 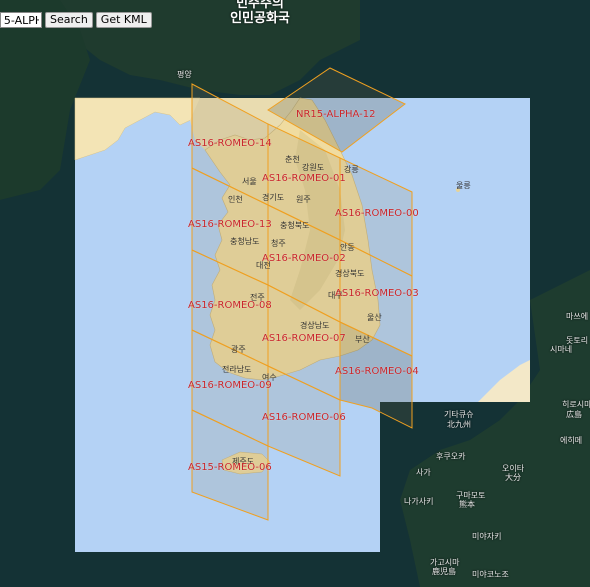 What do you see at coordinates (577, 340) in the screenshot?
I see `place-label: 돗토리` at bounding box center [577, 340].